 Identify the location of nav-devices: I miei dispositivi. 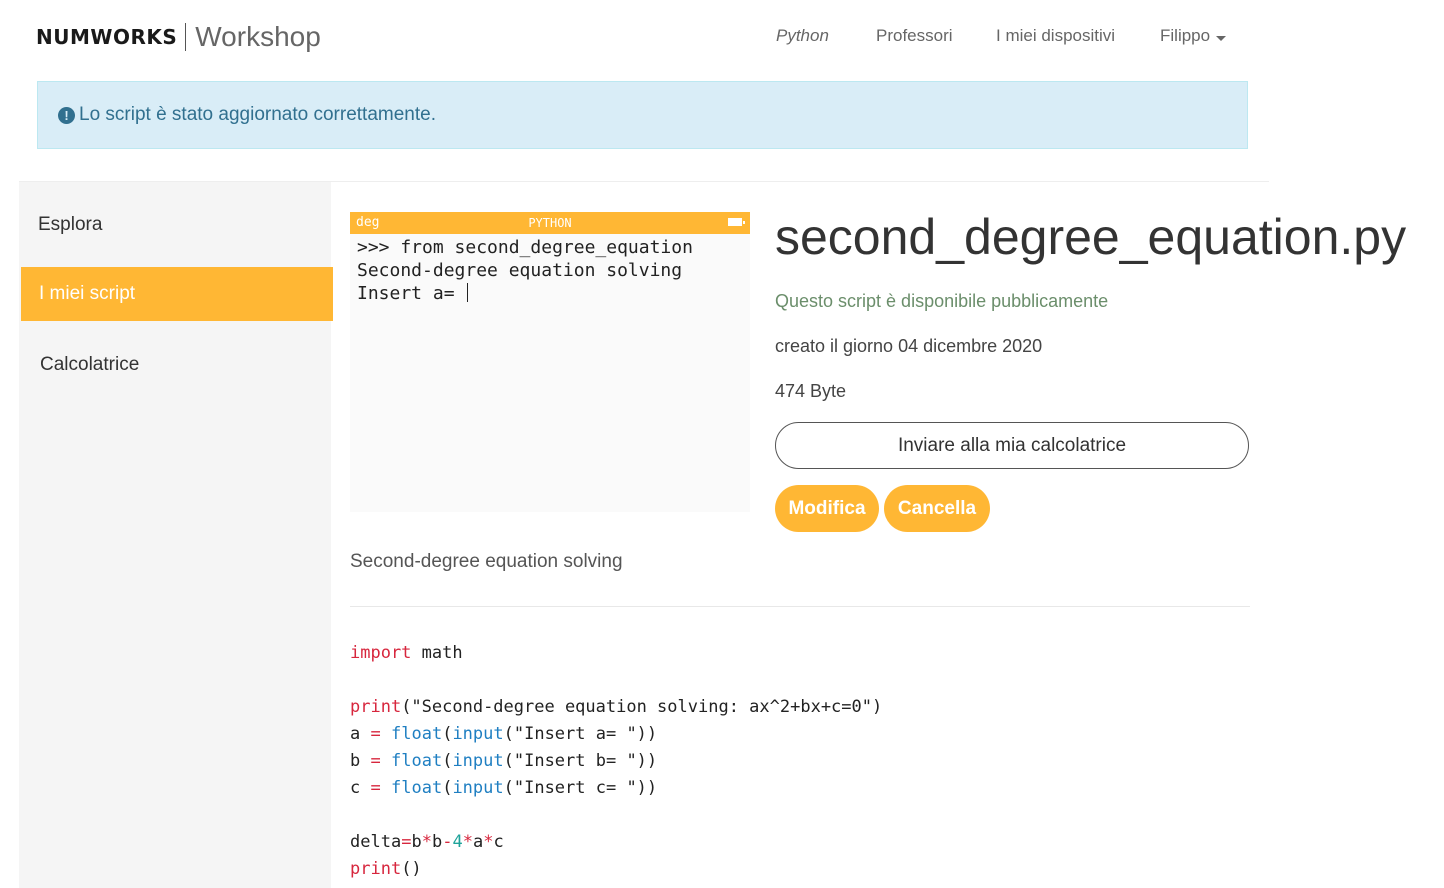
(1055, 36).